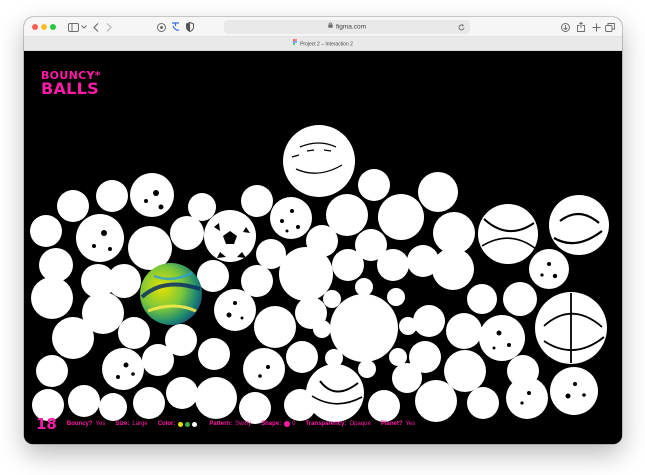  Describe the element at coordinates (195, 424) in the screenshot. I see `color-swatch-white` at that location.